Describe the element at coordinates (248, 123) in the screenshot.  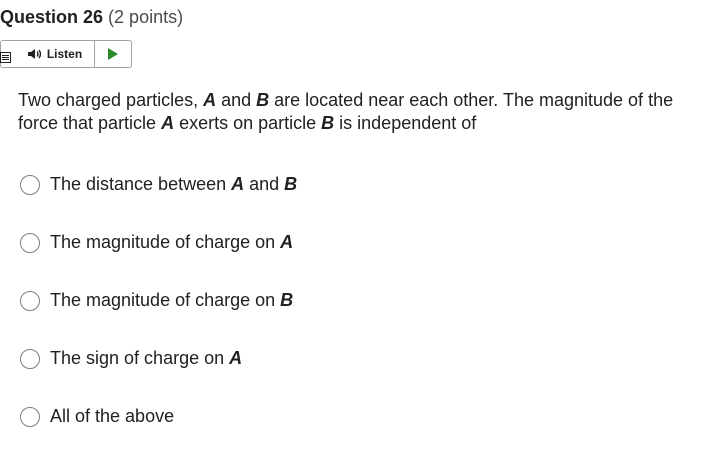
I see `question-text-part: exerts on particle` at that location.